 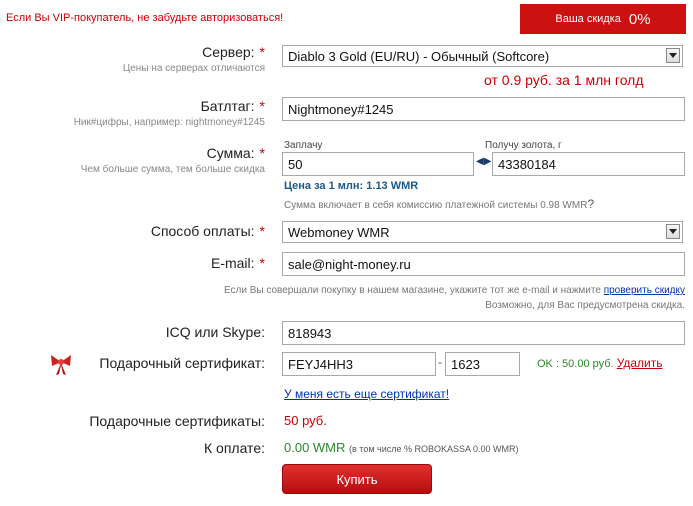 What do you see at coordinates (482, 364) in the screenshot?
I see `gift-pin-input: 1623` at bounding box center [482, 364].